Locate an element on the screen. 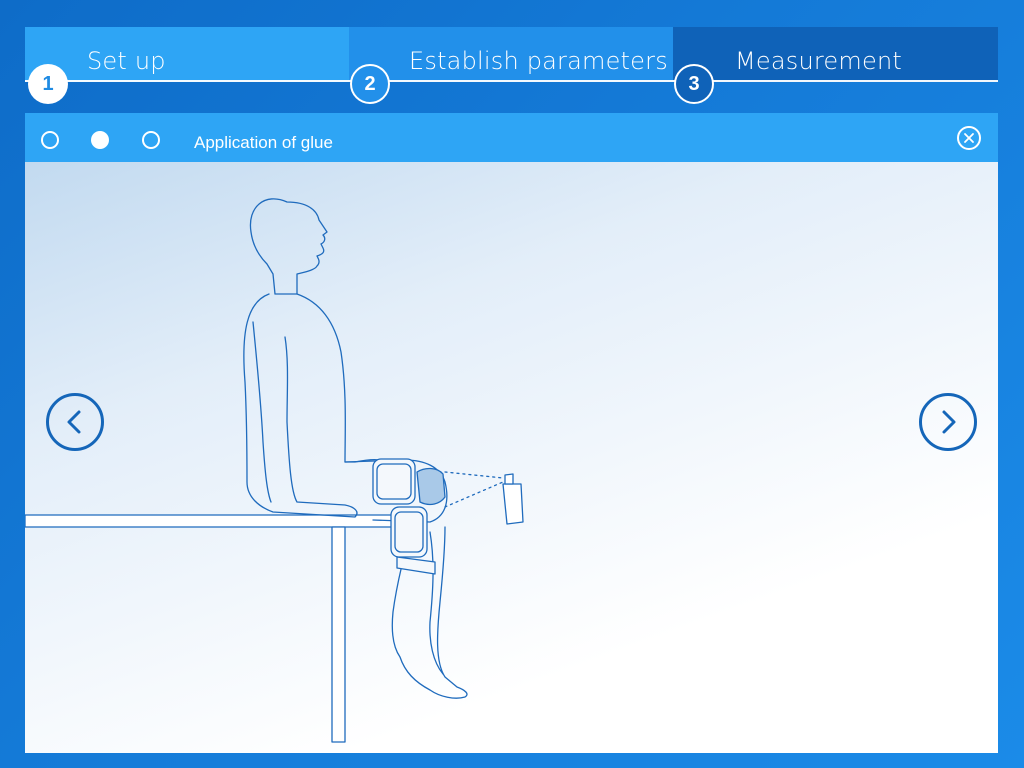 The width and height of the screenshot is (1024, 768). chevron-right-icon is located at coordinates (949, 422).